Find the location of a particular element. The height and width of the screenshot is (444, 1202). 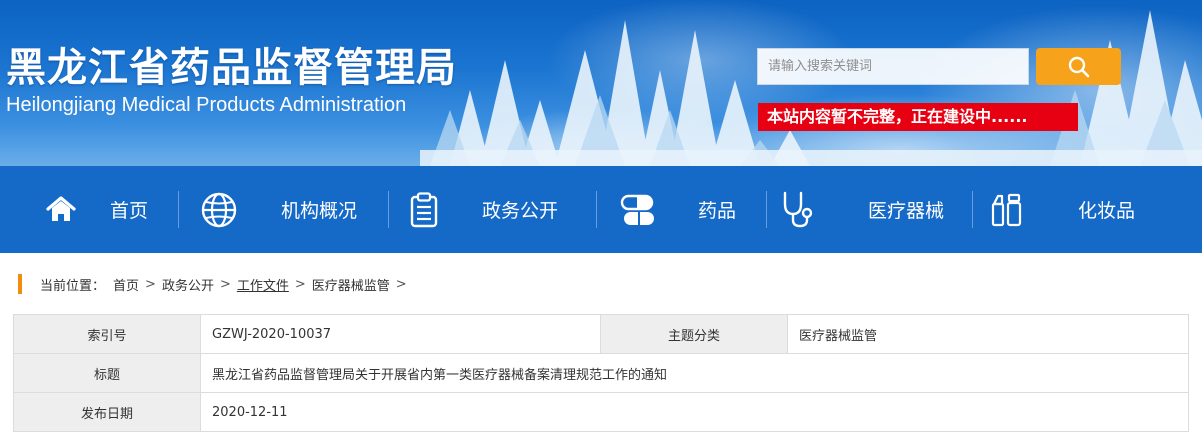

topic-value: 医疗器械监管 is located at coordinates (988, 334).